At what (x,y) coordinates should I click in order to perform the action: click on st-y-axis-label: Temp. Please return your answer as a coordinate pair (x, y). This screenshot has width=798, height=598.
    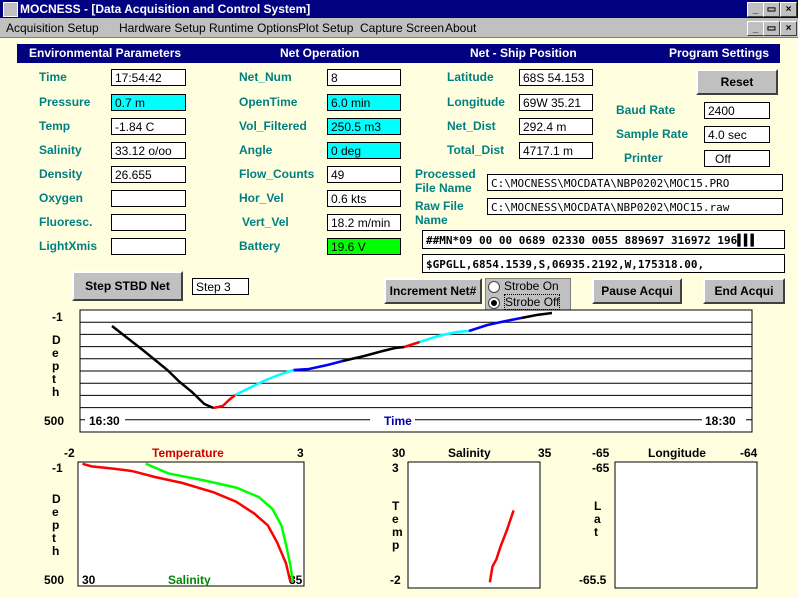
    Looking at the image, I should click on (397, 525).